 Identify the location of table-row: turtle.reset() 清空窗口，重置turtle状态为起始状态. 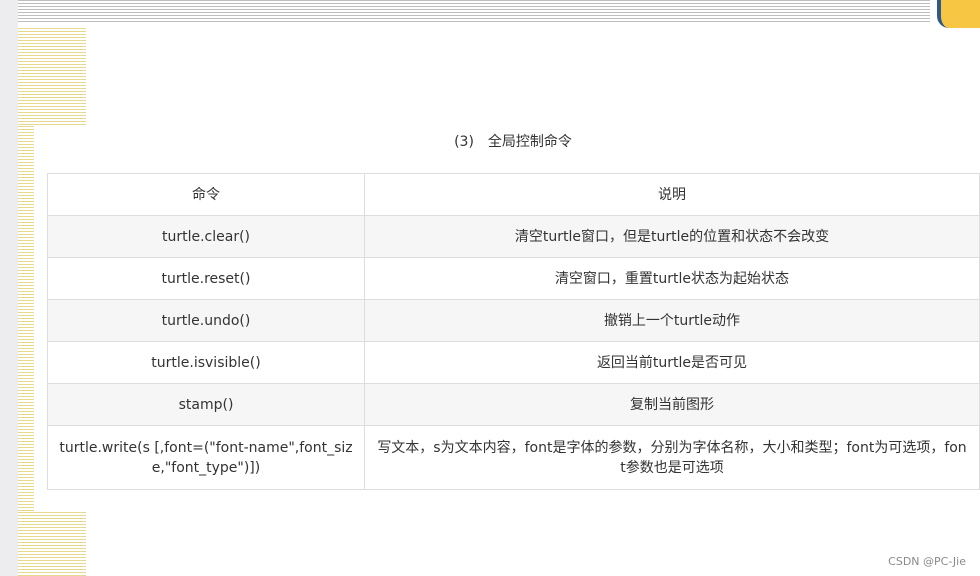
(513, 278).